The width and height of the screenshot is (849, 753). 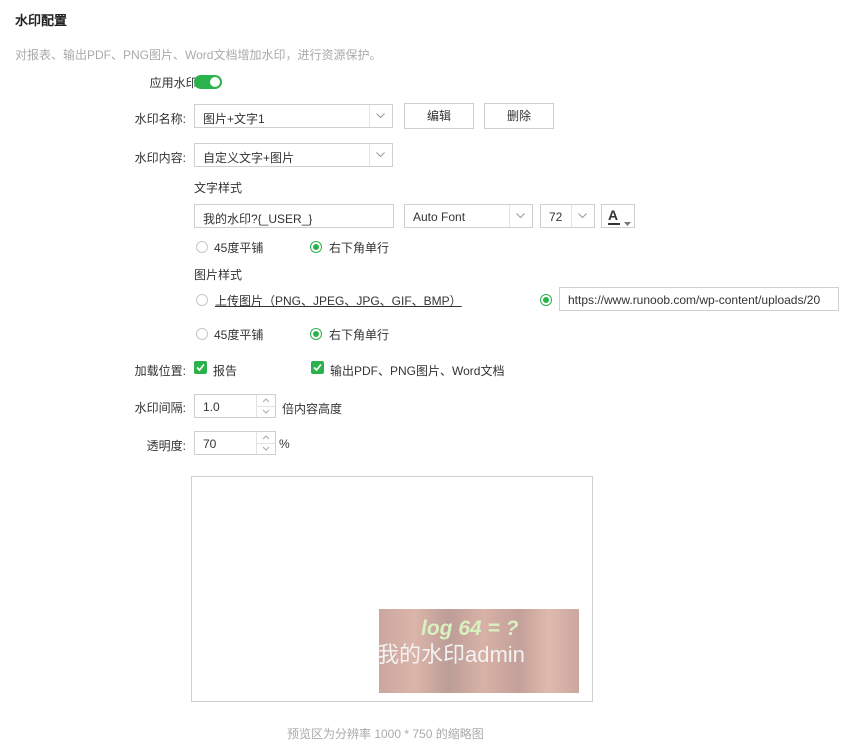 I want to click on watermark-text-input: 我的水印?{_USER_}, so click(x=294, y=216).